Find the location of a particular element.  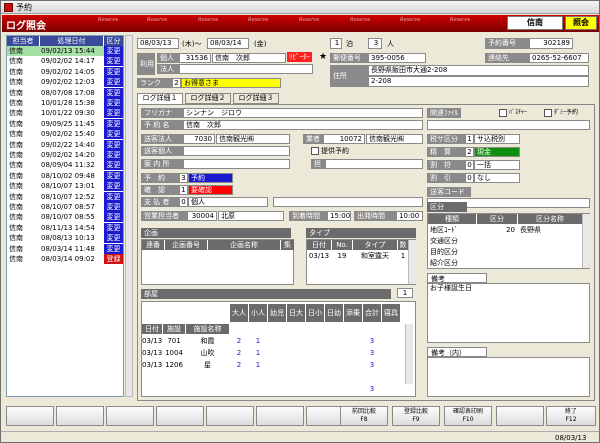

annai-field is located at coordinates (236, 164).